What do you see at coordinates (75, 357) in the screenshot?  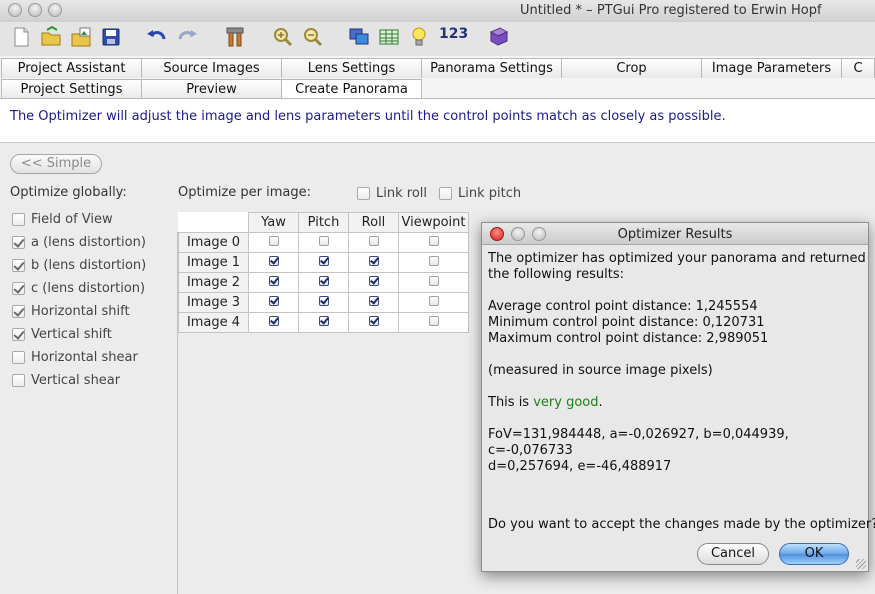 I see `checkbox-horizontal-shear: Horizontal shear` at bounding box center [75, 357].